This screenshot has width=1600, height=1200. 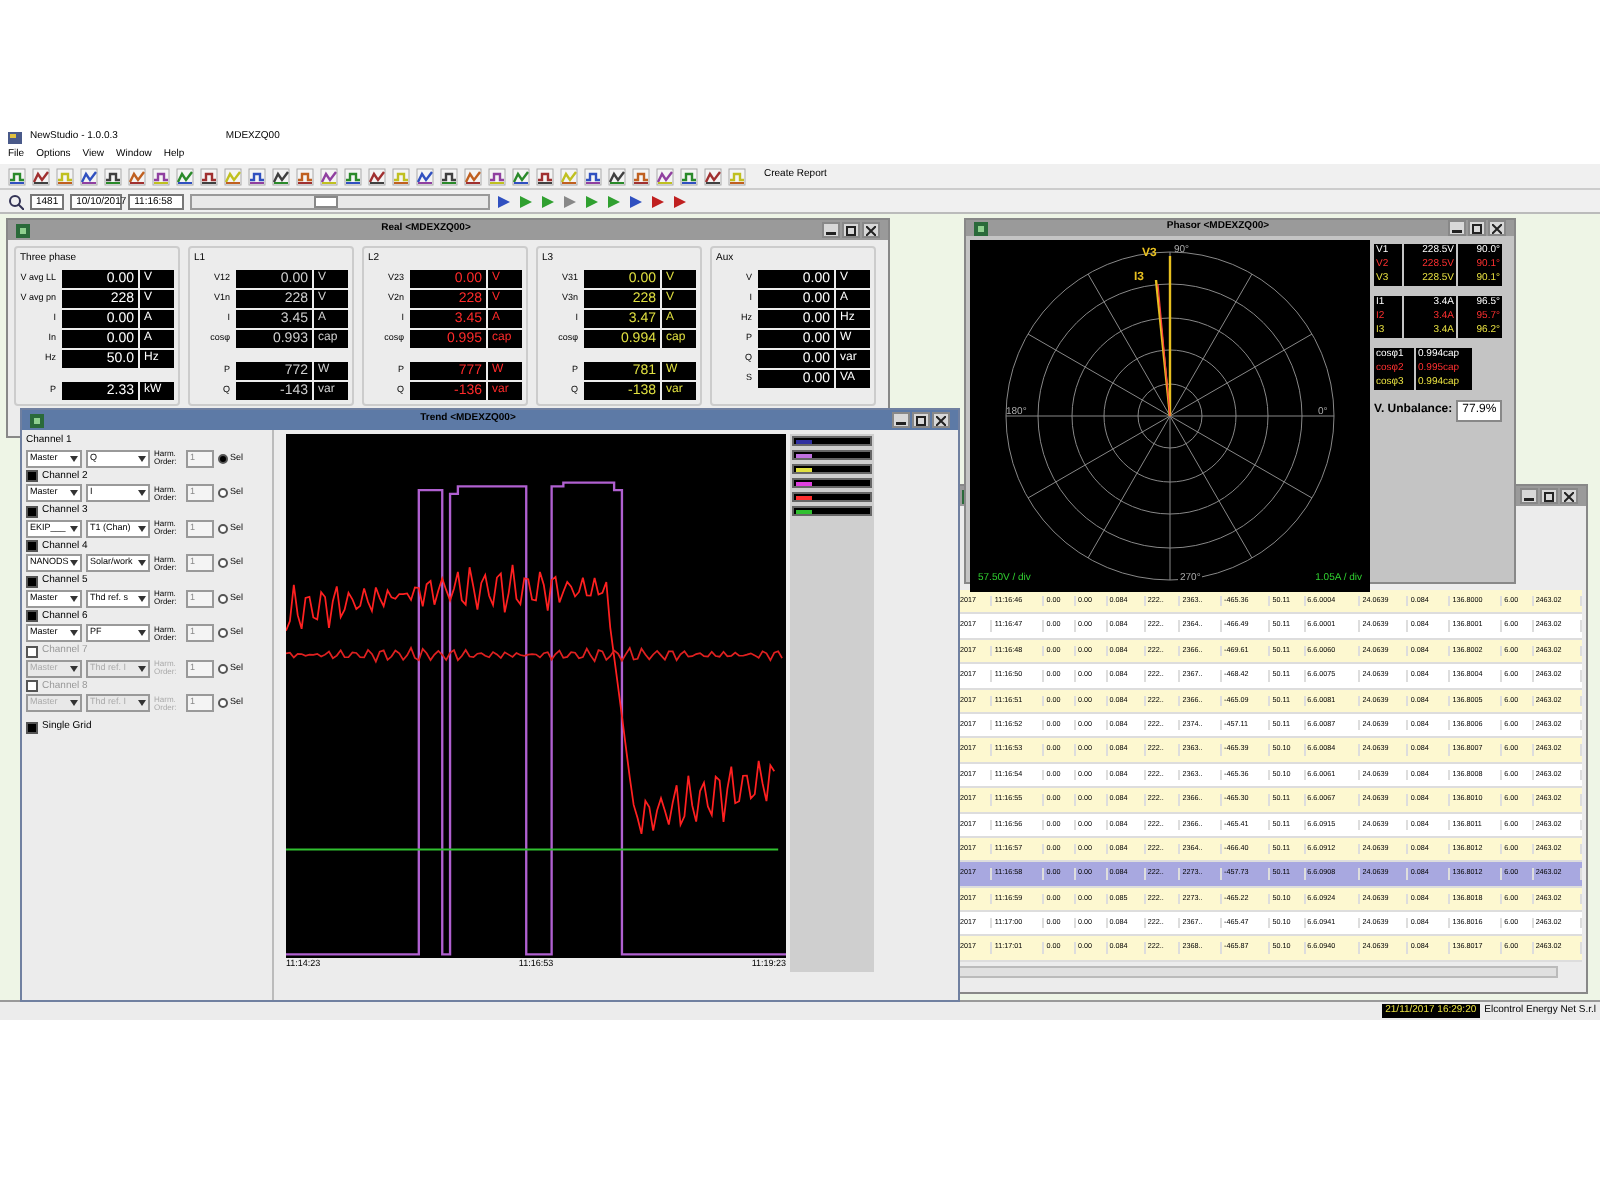 What do you see at coordinates (1258, 971) in the screenshot?
I see `horizontal-scrollbar` at bounding box center [1258, 971].